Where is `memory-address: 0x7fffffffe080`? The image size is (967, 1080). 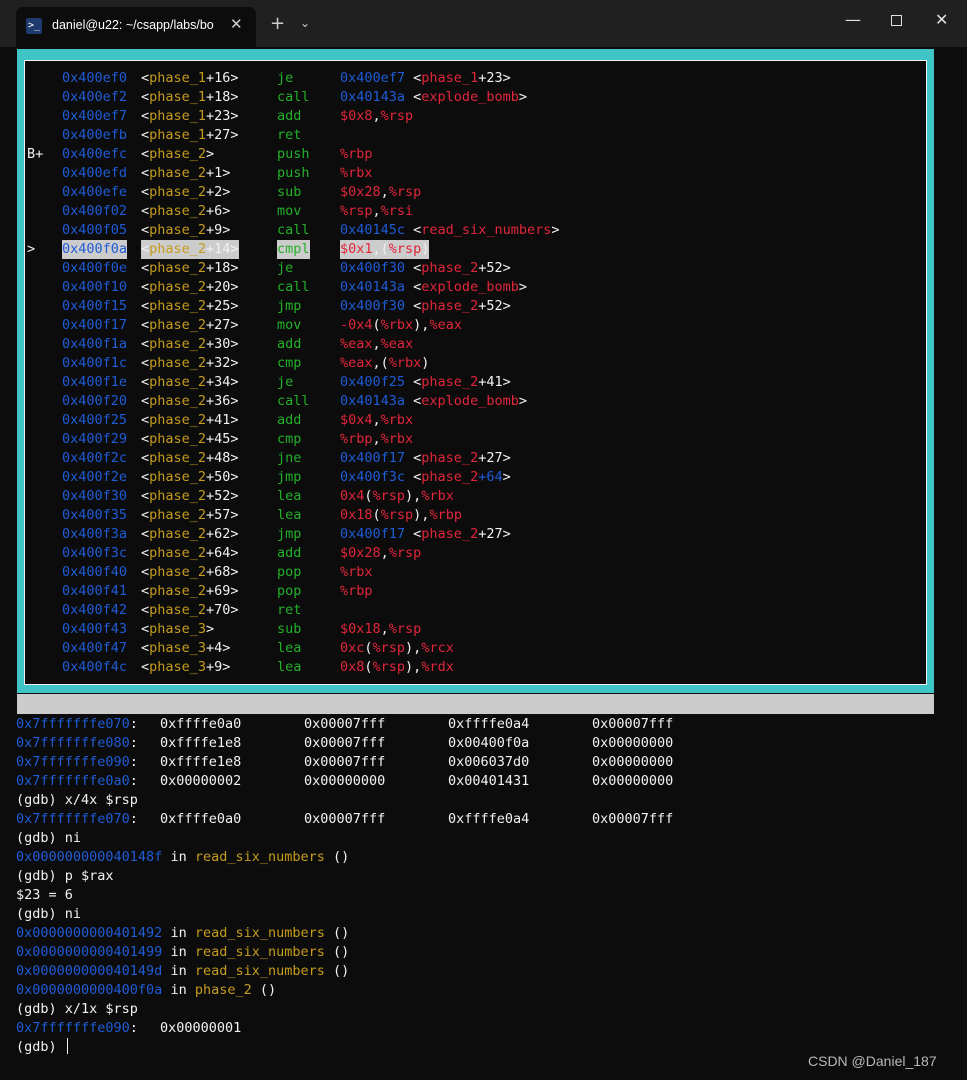
memory-address: 0x7fffffffe080 is located at coordinates (73, 743).